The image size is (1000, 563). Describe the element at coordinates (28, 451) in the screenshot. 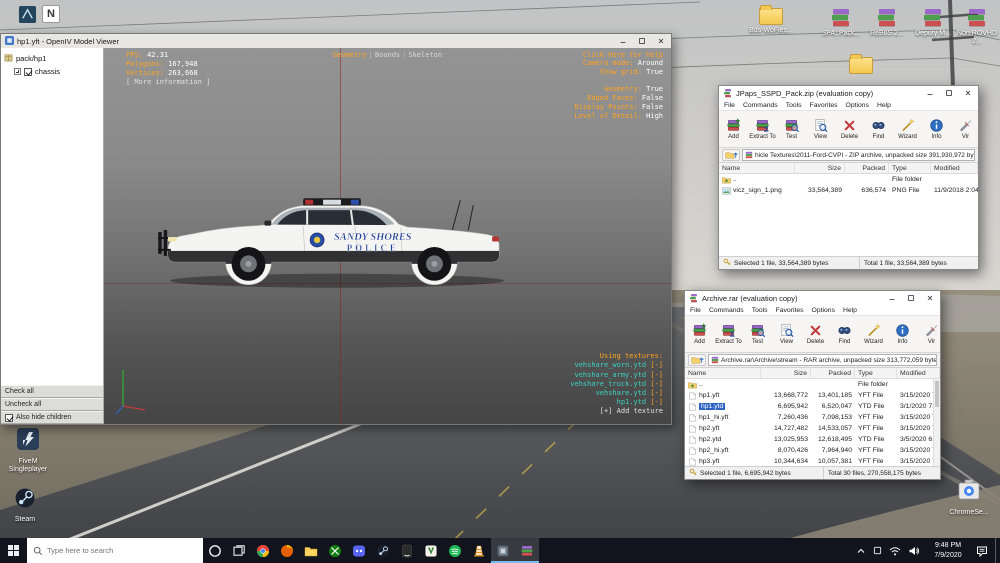

I see `desktop-icon-fivem: FiveM Singleplayer` at that location.